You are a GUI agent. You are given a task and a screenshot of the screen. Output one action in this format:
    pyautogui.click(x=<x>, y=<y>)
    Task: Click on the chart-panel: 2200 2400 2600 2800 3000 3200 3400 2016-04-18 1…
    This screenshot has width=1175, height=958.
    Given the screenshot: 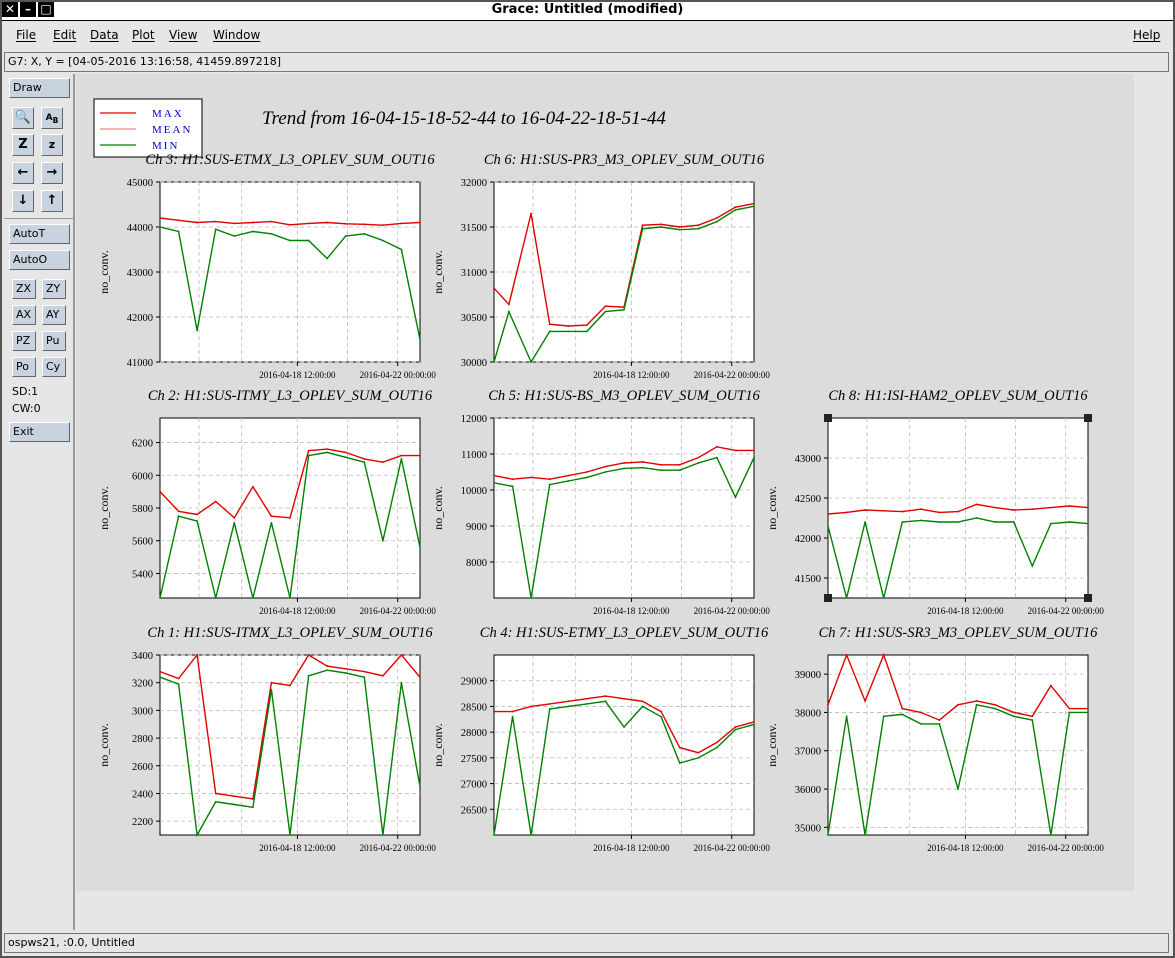 What is the action you would take?
    pyautogui.click(x=266, y=739)
    